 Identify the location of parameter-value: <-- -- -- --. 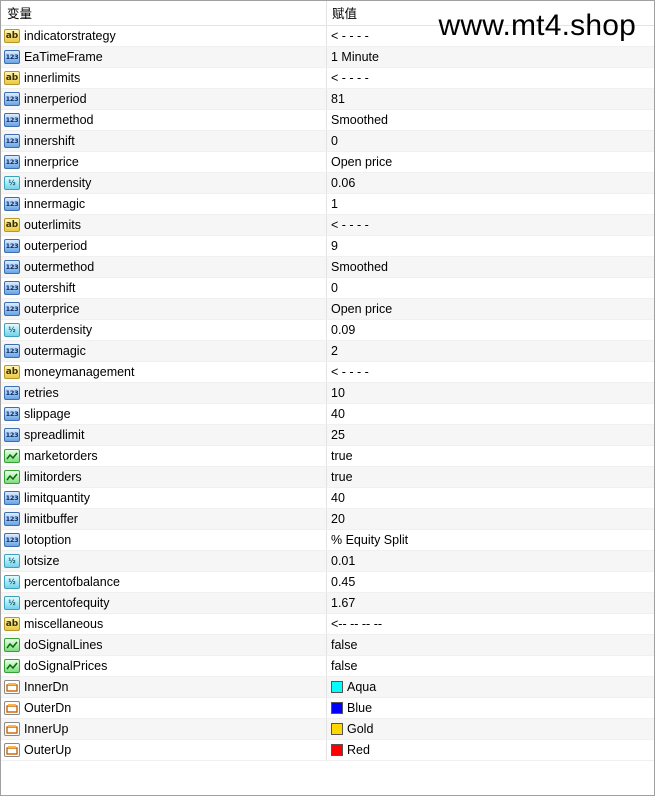
(357, 624).